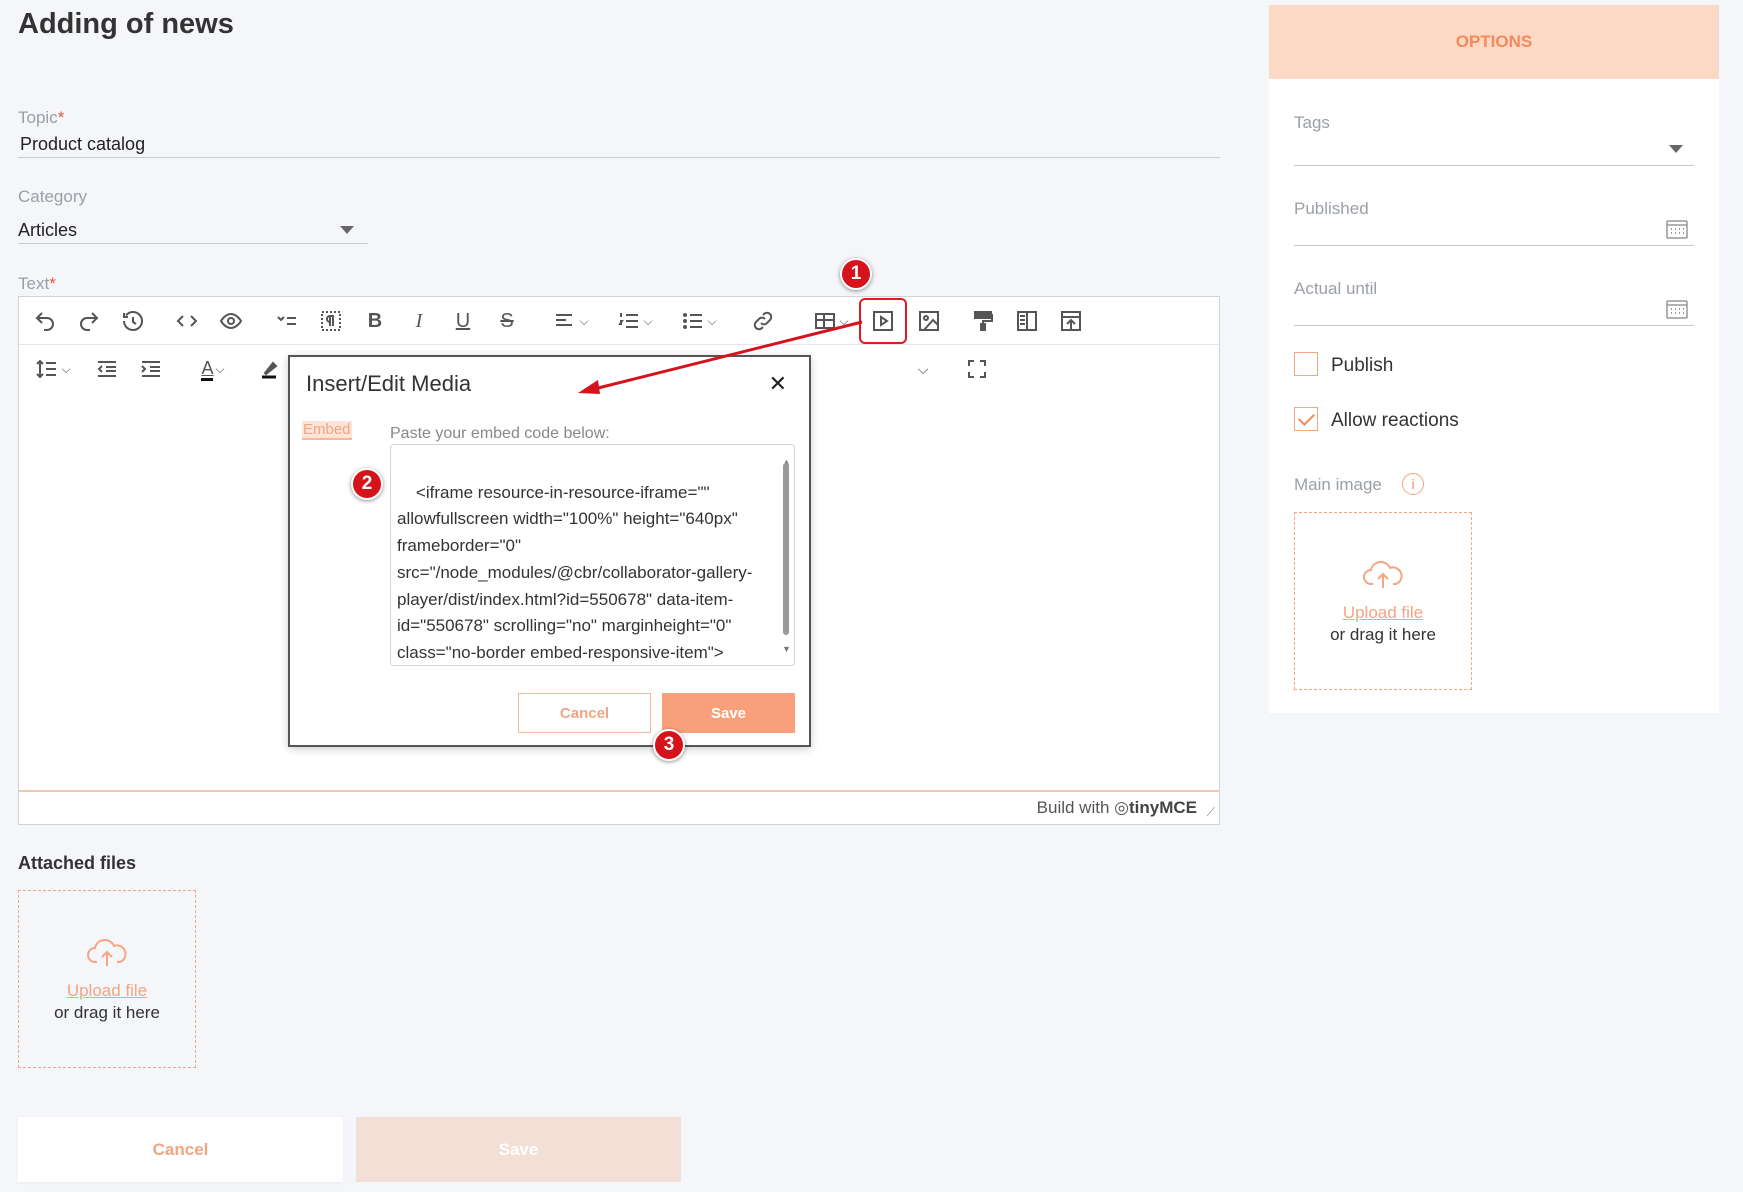  What do you see at coordinates (1027, 321) in the screenshot?
I see `template-icon` at bounding box center [1027, 321].